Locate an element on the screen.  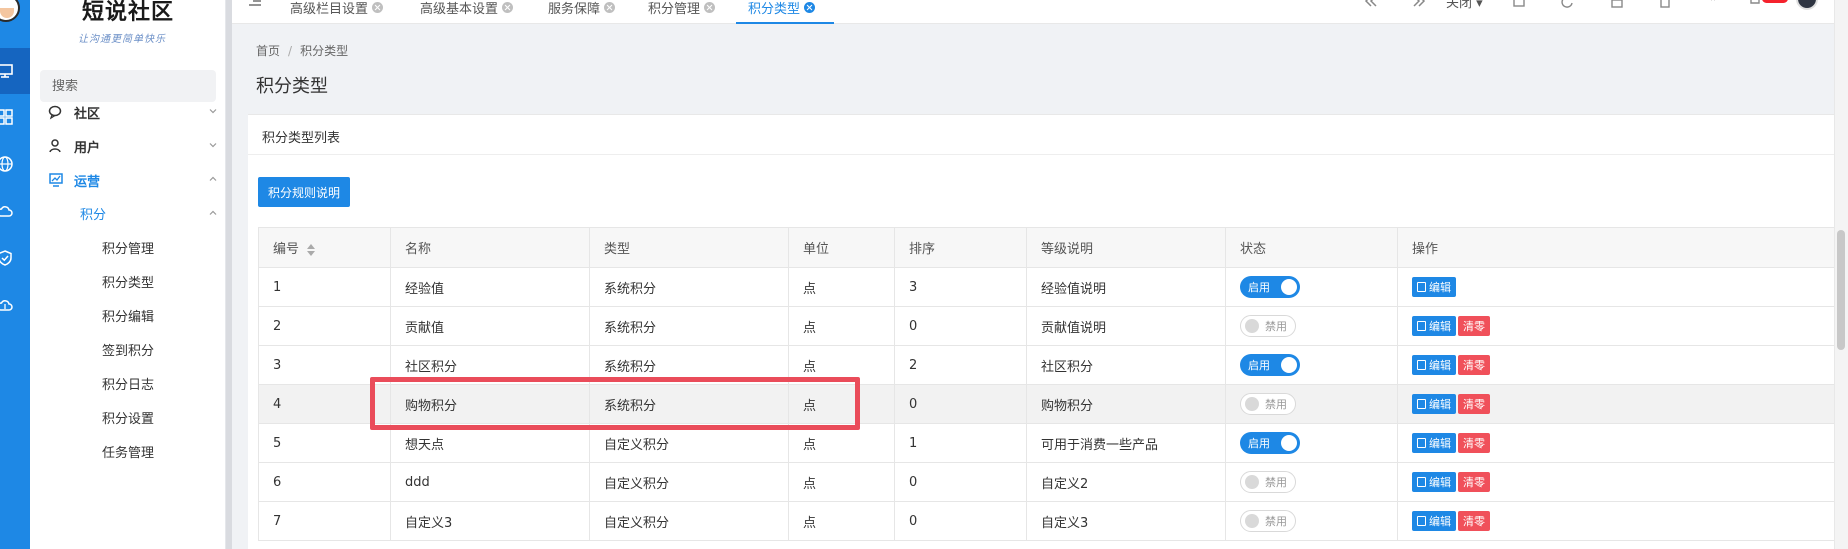
breadcrumb-home: 首页 is located at coordinates (268, 51).